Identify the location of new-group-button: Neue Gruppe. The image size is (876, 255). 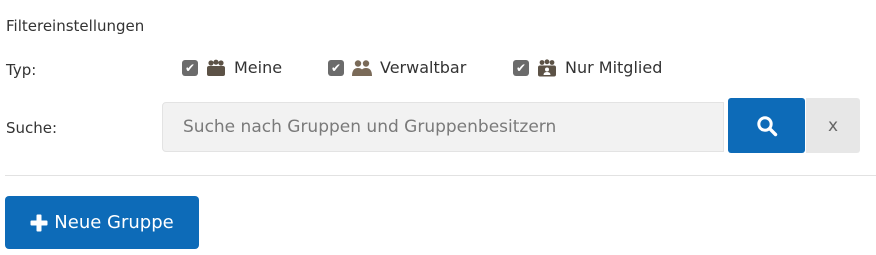
(102, 222).